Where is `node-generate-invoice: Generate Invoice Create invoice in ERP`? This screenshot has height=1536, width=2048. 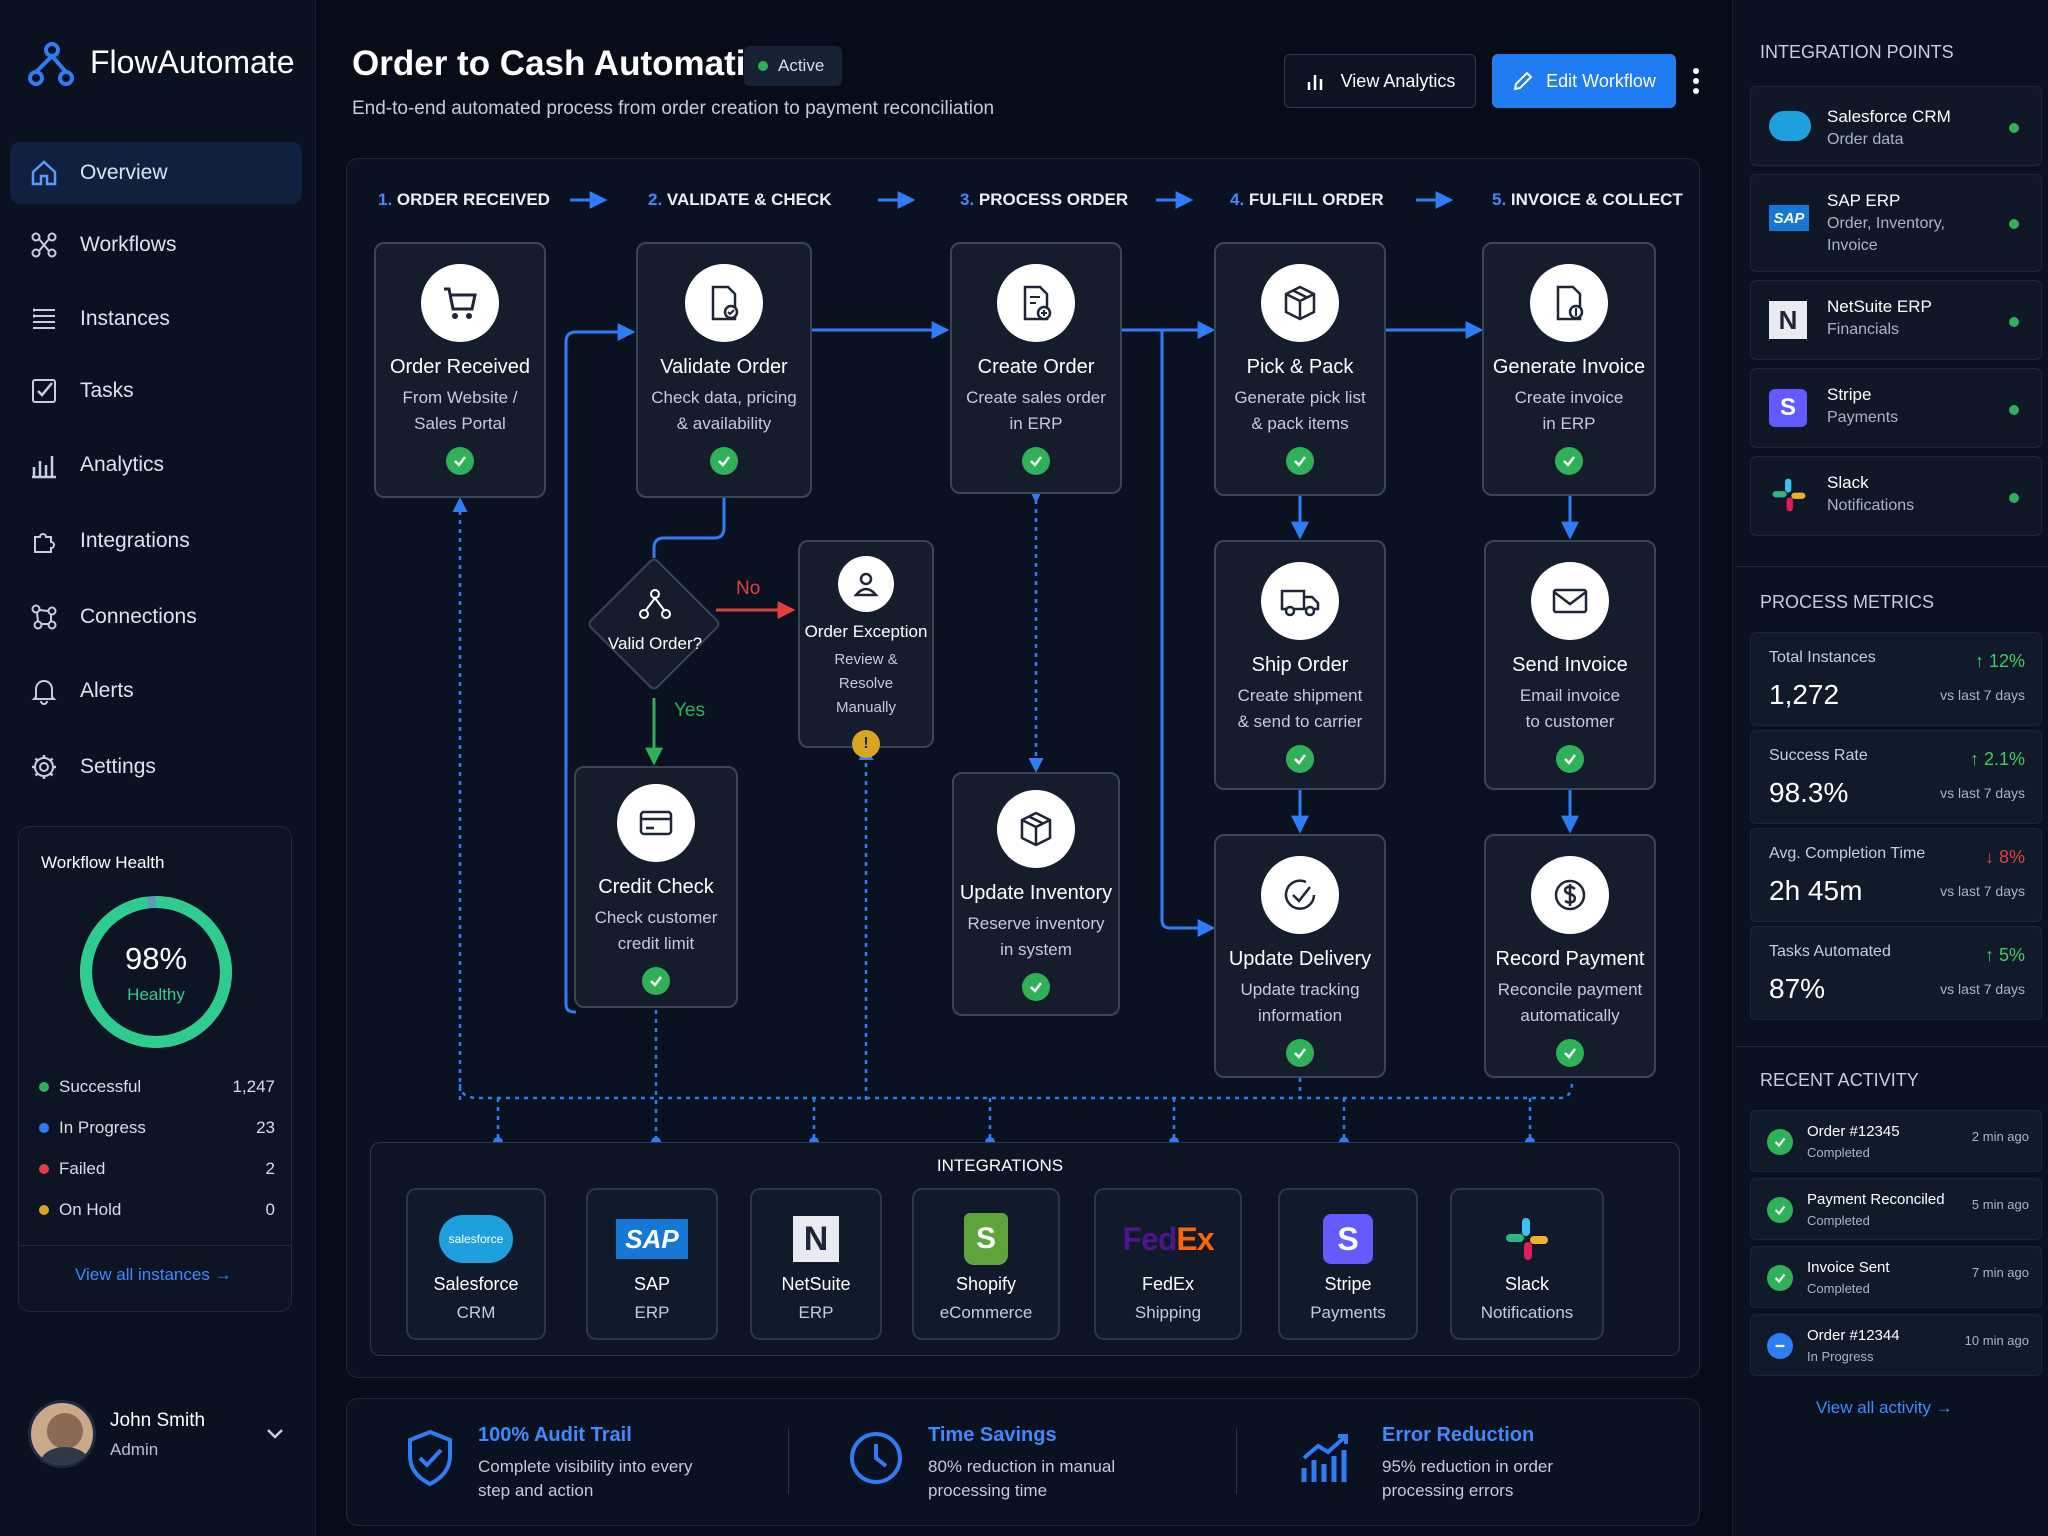
node-generate-invoice: Generate Invoice Create invoice in ERP is located at coordinates (1569, 369).